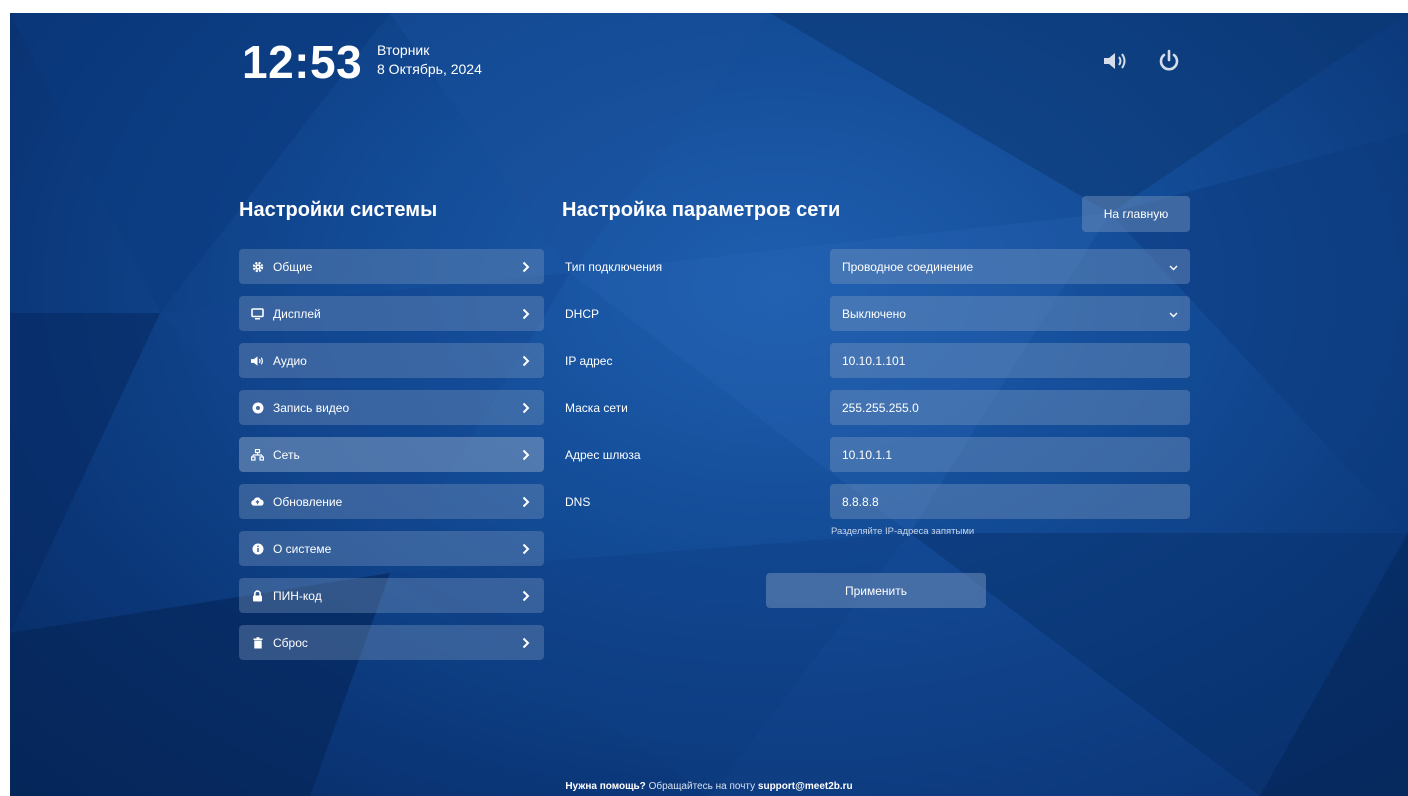 This screenshot has height=796, width=1408. What do you see at coordinates (311, 407) in the screenshot?
I see `sidebar-item-label: Запись видео` at bounding box center [311, 407].